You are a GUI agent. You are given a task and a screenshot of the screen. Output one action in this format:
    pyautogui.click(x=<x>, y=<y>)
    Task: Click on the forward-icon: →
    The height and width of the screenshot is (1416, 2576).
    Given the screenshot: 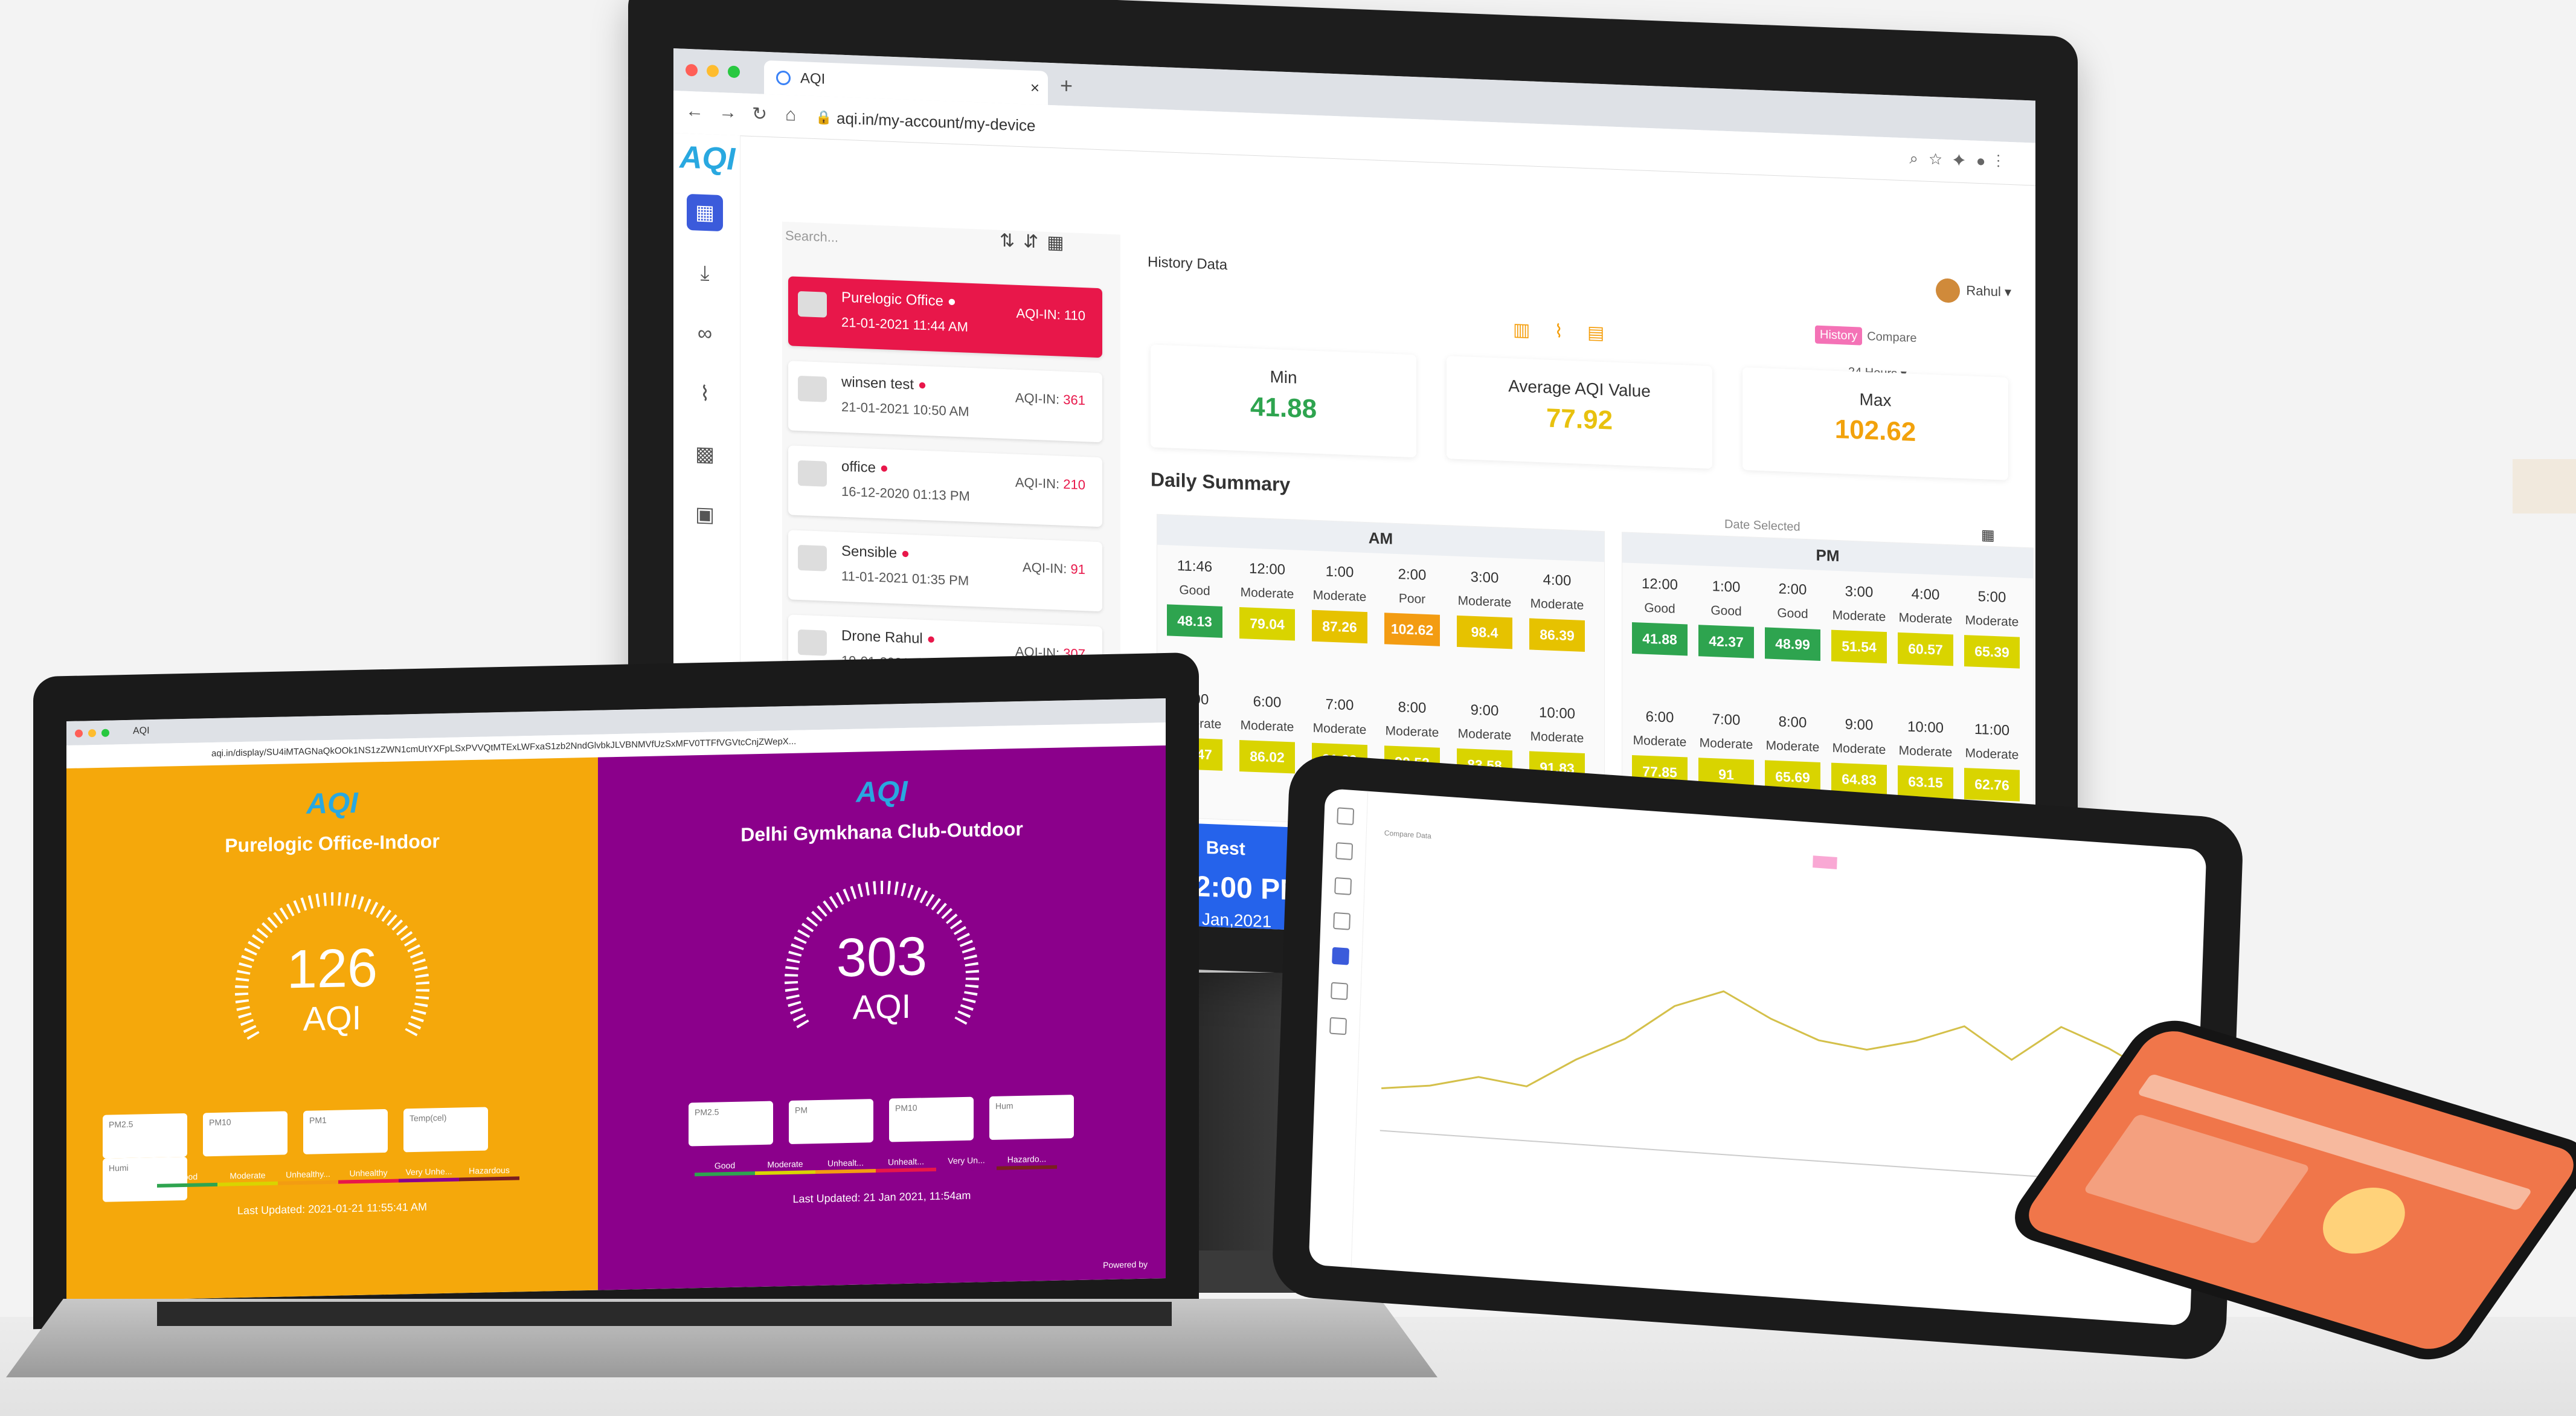 What is the action you would take?
    pyautogui.click(x=728, y=112)
    